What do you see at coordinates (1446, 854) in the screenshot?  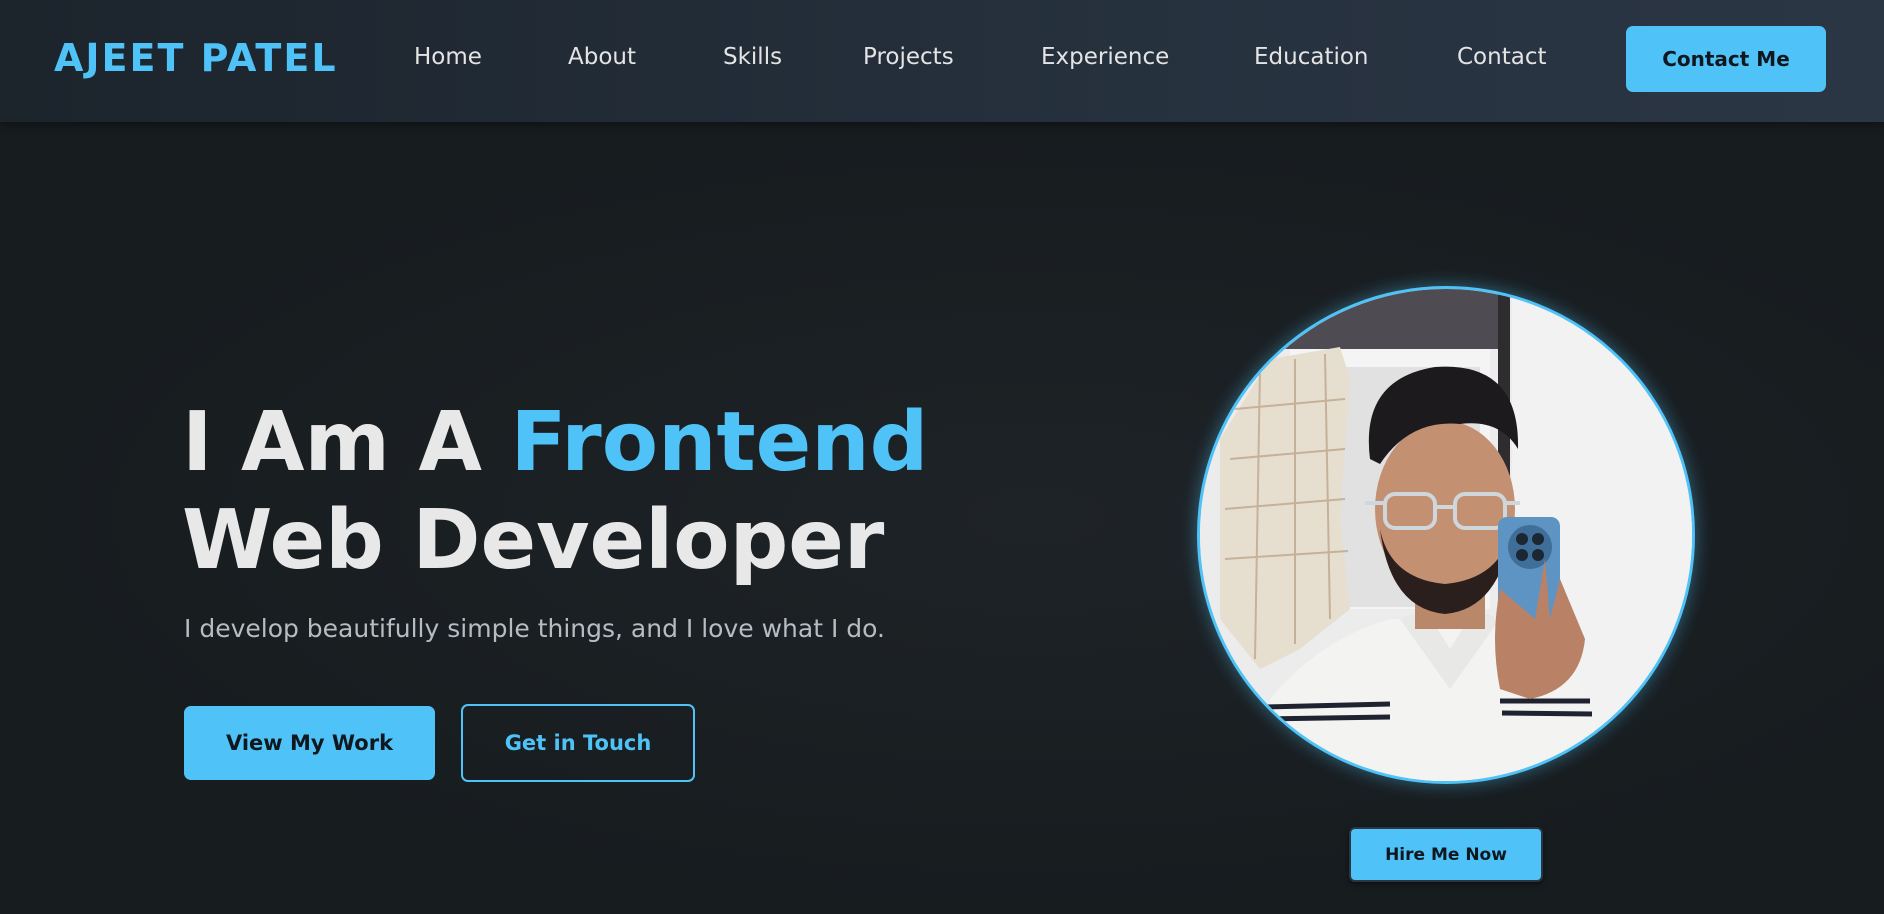 I see `hire-me-now-button: Hire Me Now` at bounding box center [1446, 854].